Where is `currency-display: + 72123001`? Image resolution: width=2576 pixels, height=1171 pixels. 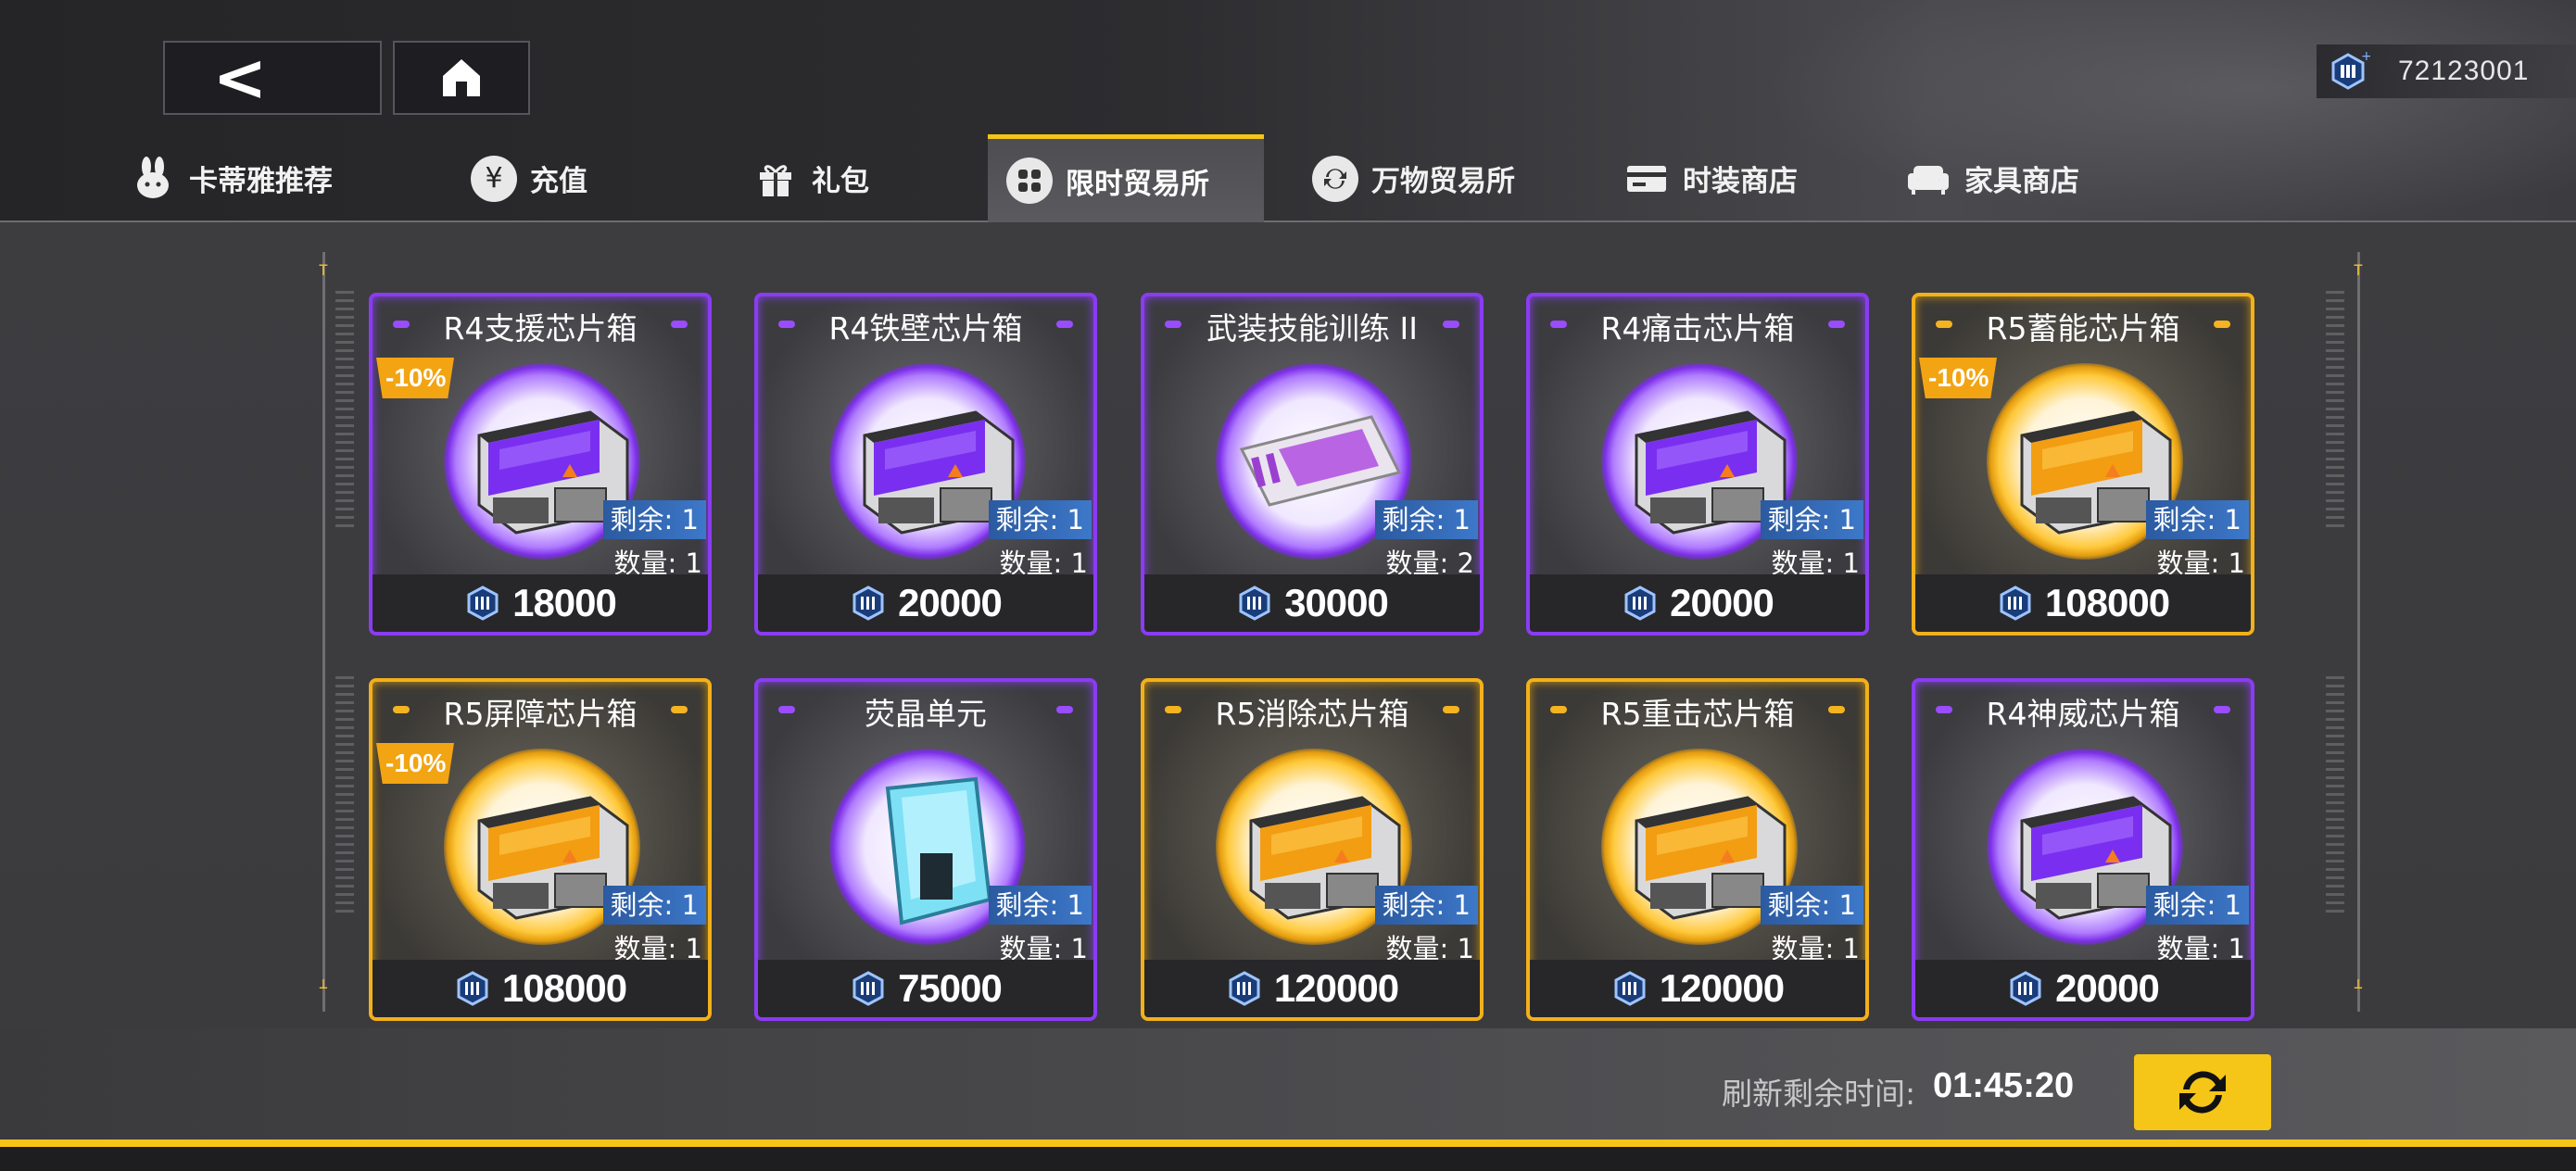 currency-display: + 72123001 is located at coordinates (2446, 71).